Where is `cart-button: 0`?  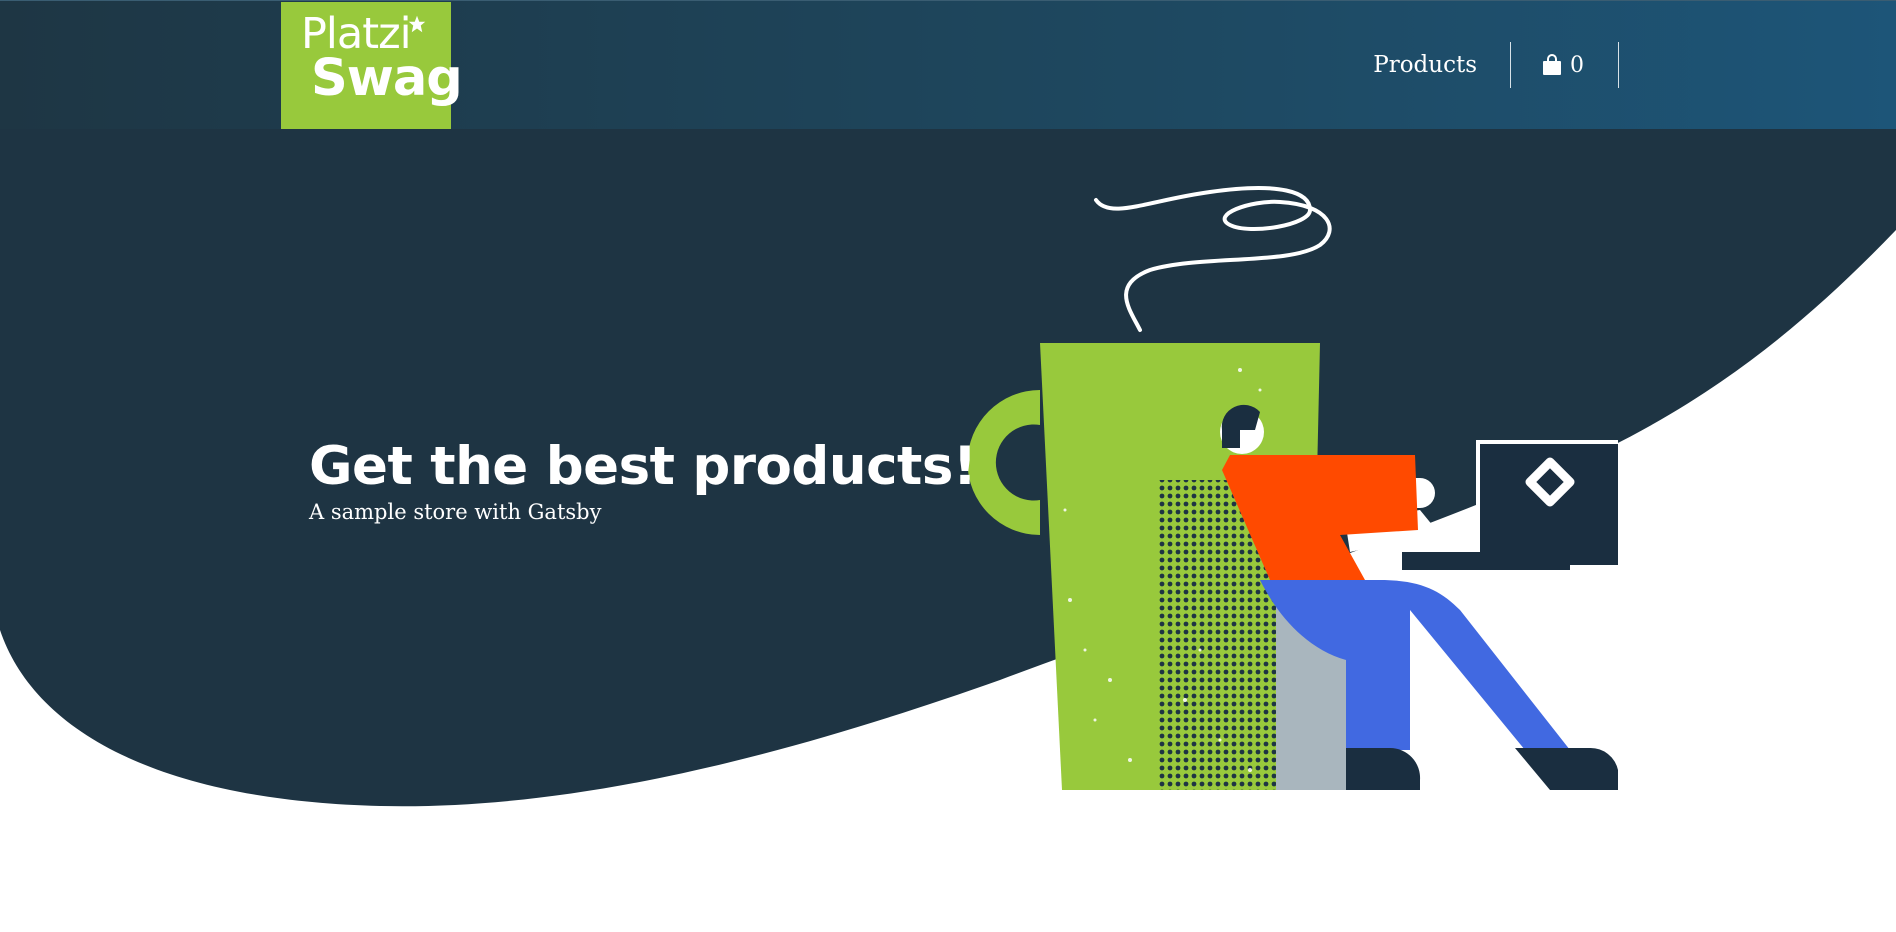 cart-button: 0 is located at coordinates (1564, 65).